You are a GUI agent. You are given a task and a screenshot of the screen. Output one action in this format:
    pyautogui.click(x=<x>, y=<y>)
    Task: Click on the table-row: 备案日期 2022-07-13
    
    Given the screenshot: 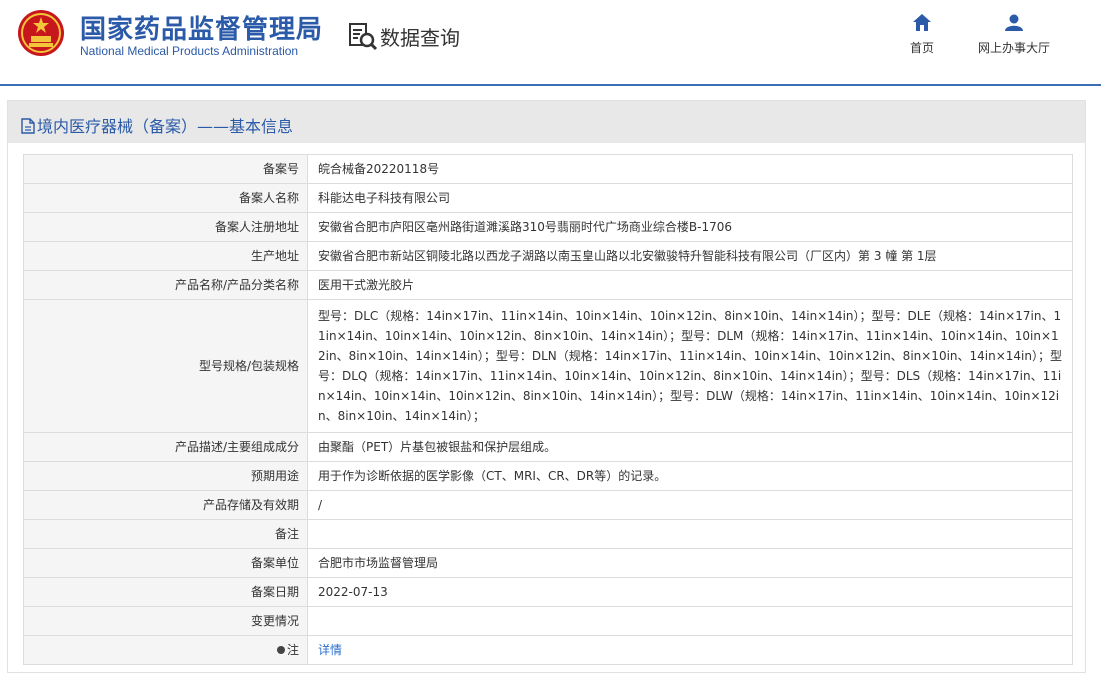 What is the action you would take?
    pyautogui.click(x=548, y=592)
    